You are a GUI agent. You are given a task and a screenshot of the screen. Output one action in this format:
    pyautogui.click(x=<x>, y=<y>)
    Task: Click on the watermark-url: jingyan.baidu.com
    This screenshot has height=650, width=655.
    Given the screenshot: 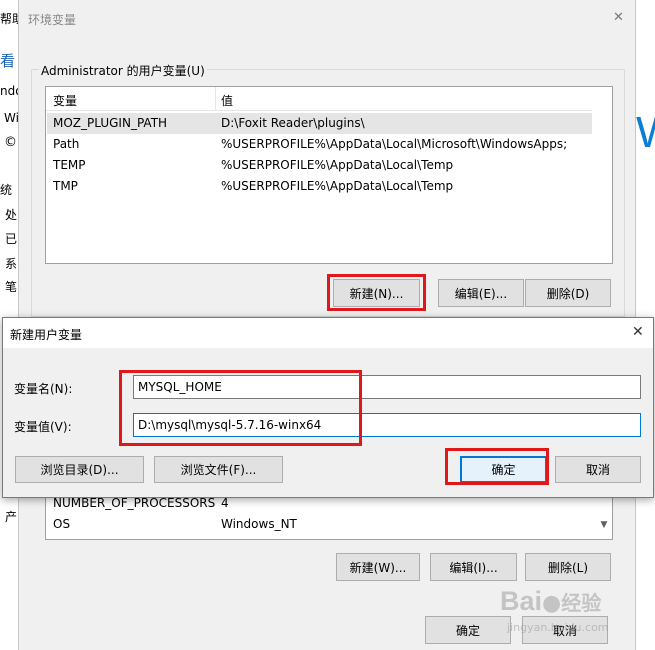 What is the action you would take?
    pyautogui.click(x=558, y=627)
    